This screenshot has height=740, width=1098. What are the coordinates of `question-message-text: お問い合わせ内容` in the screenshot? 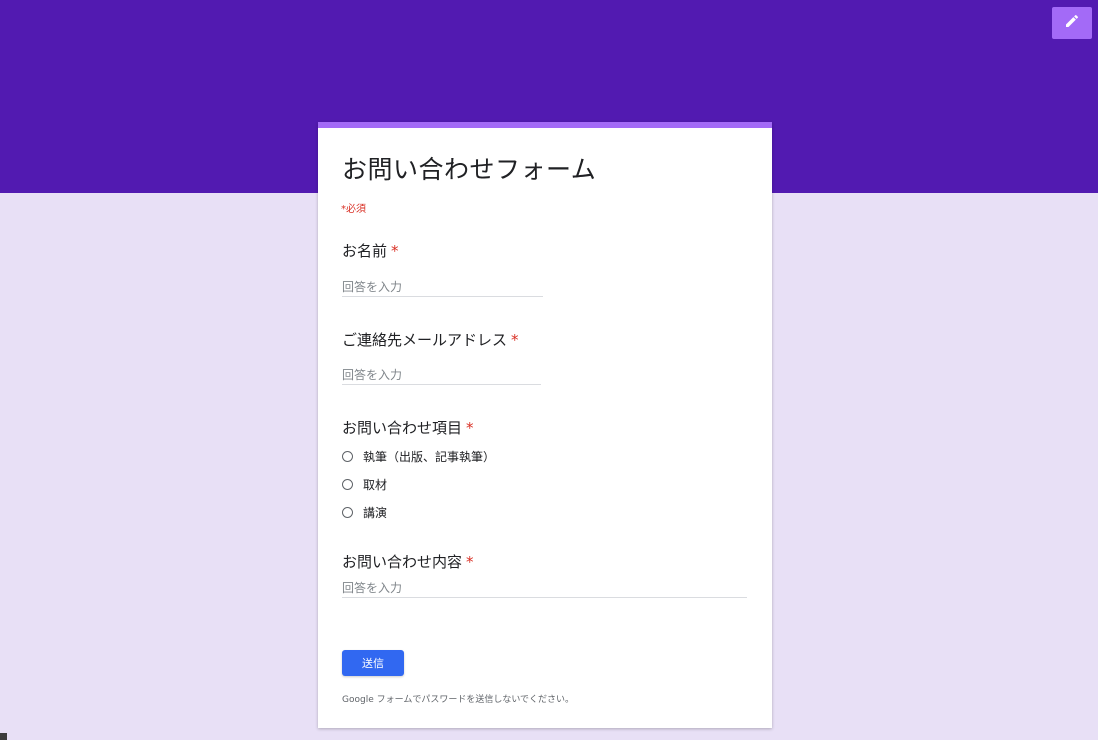 It's located at (402, 562).